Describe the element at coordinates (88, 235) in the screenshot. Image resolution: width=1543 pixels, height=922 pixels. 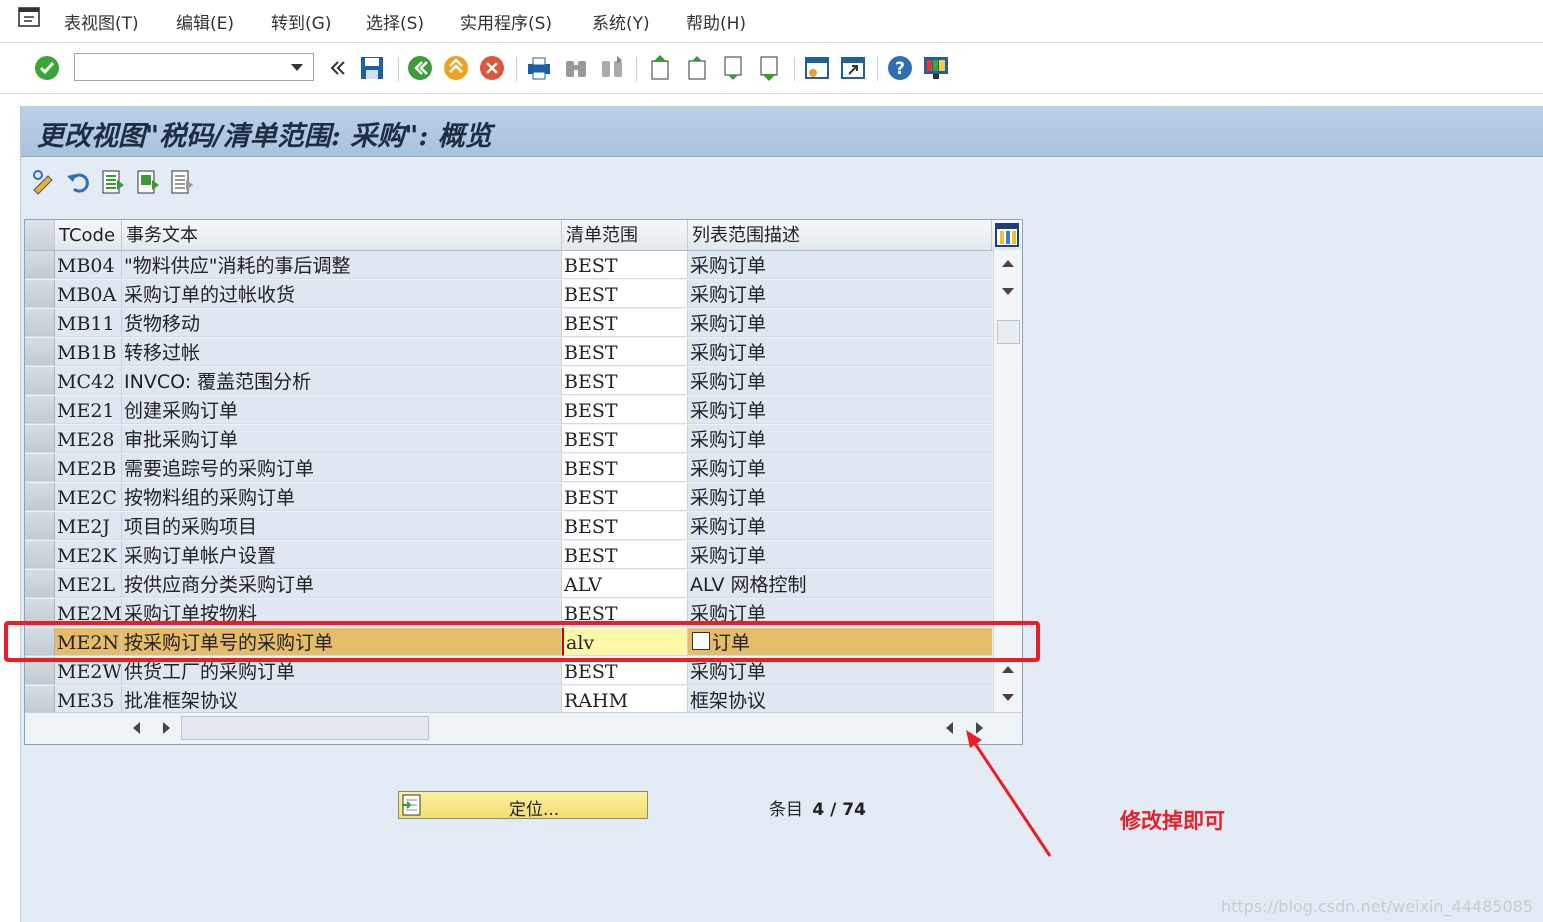
I see `column-header-tcode: TCode` at that location.